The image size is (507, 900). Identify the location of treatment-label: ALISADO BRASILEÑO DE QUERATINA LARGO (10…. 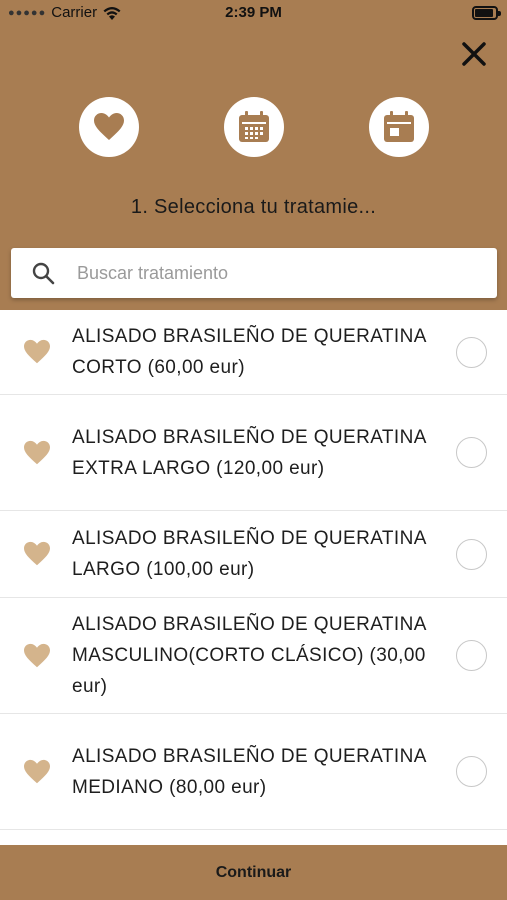
(249, 554).